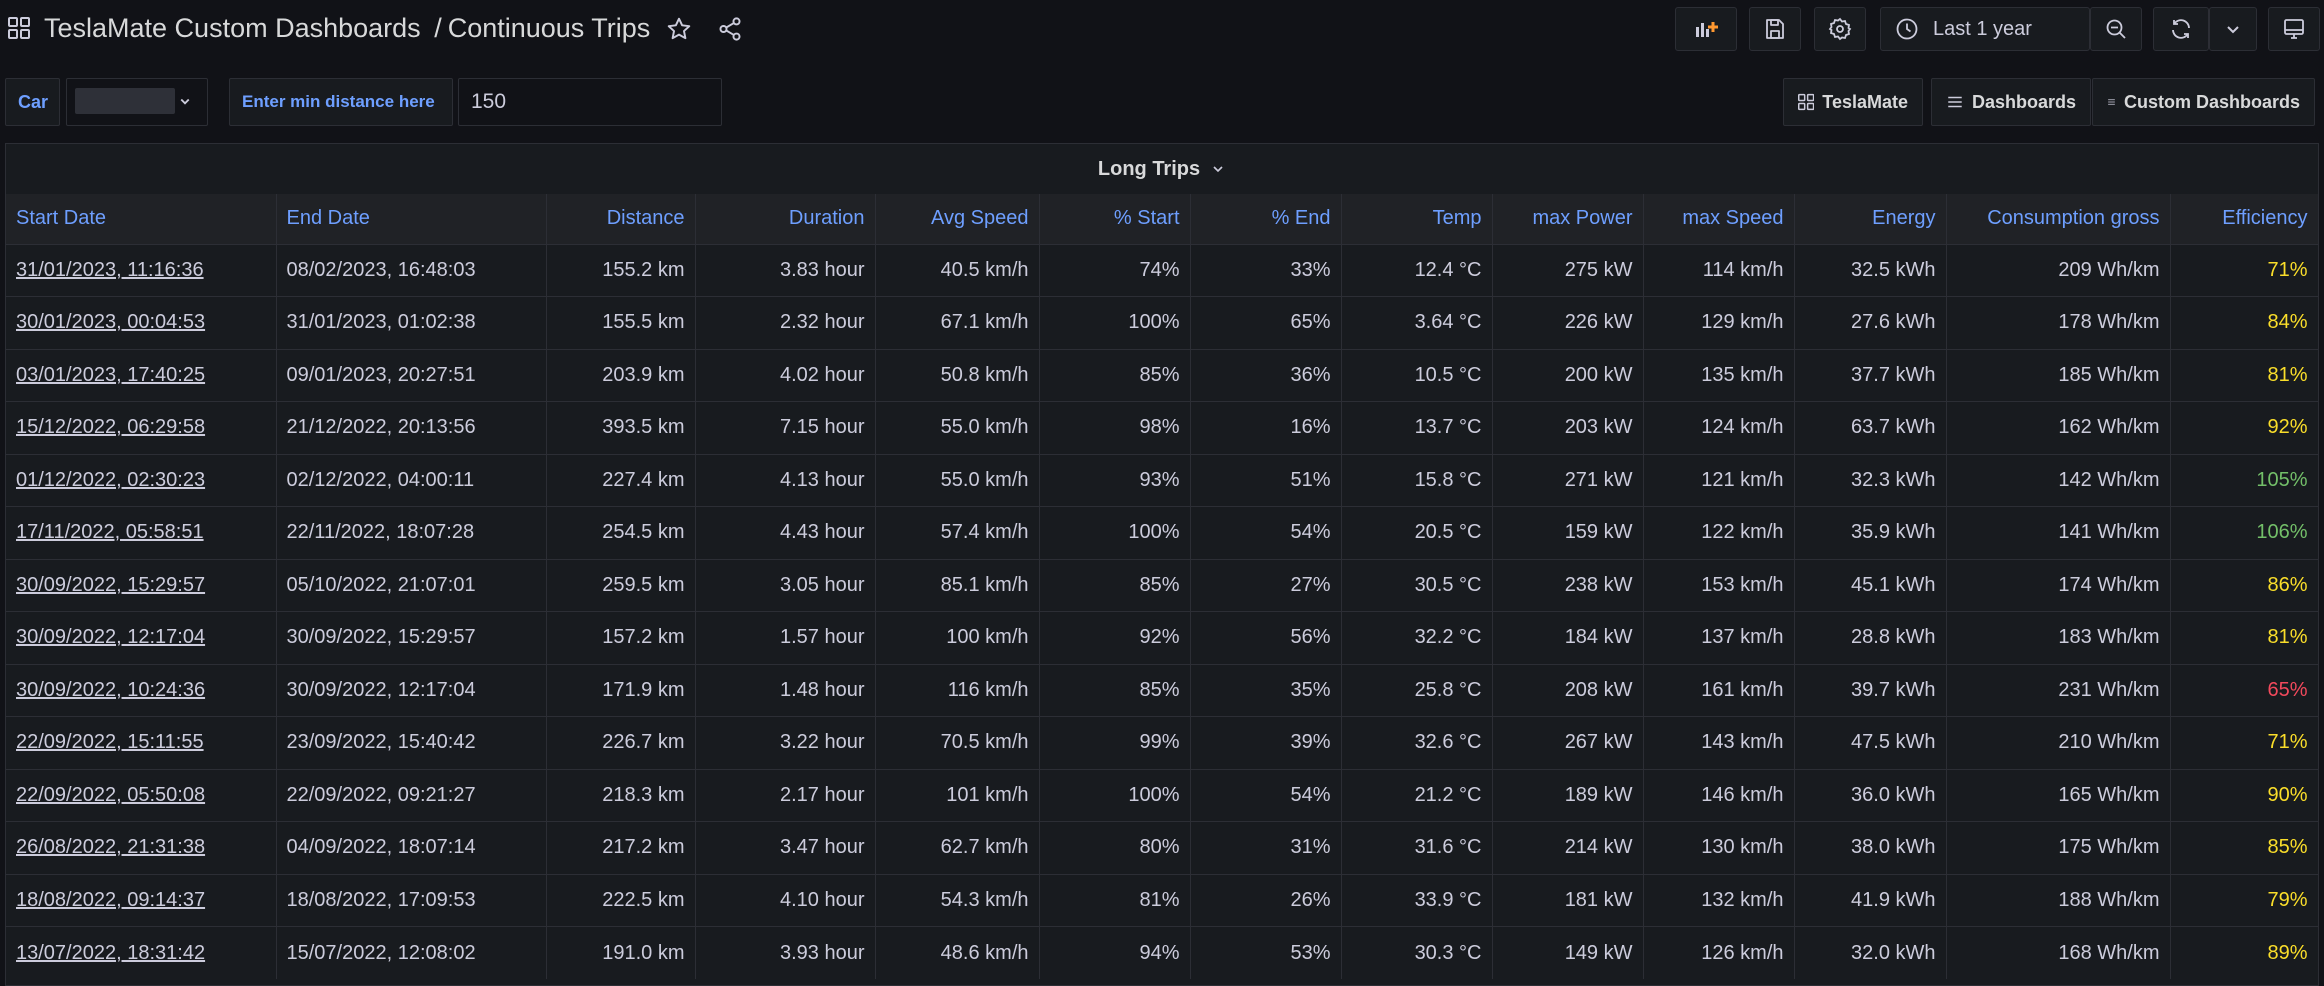 Image resolution: width=2324 pixels, height=986 pixels. What do you see at coordinates (1870, 480) in the screenshot?
I see `cell-energy: 32.3 kWh` at bounding box center [1870, 480].